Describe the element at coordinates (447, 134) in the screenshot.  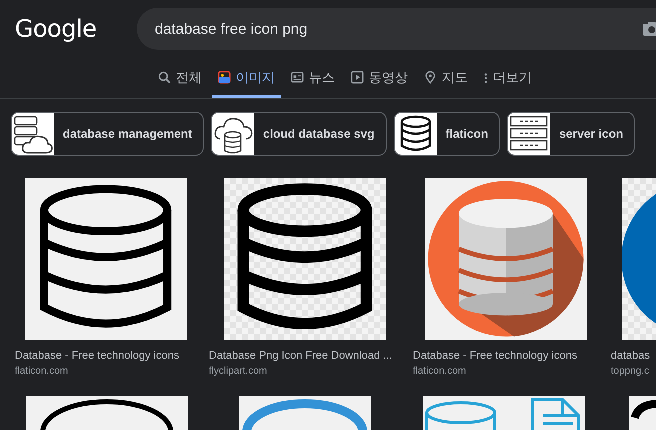
I see `related-search-chip: flaticon` at that location.